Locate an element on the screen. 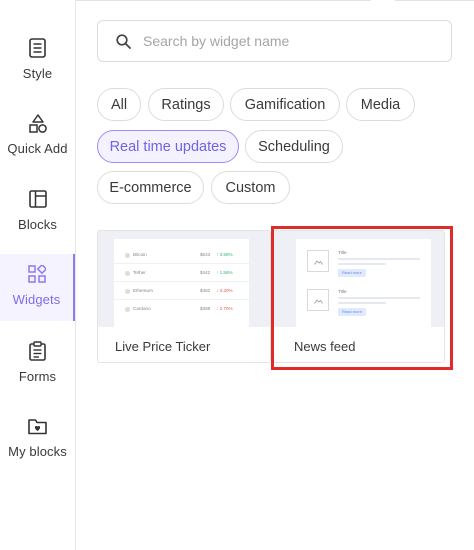 The height and width of the screenshot is (550, 474). sidebar-item-my-blocks: My blocks is located at coordinates (37, 450).